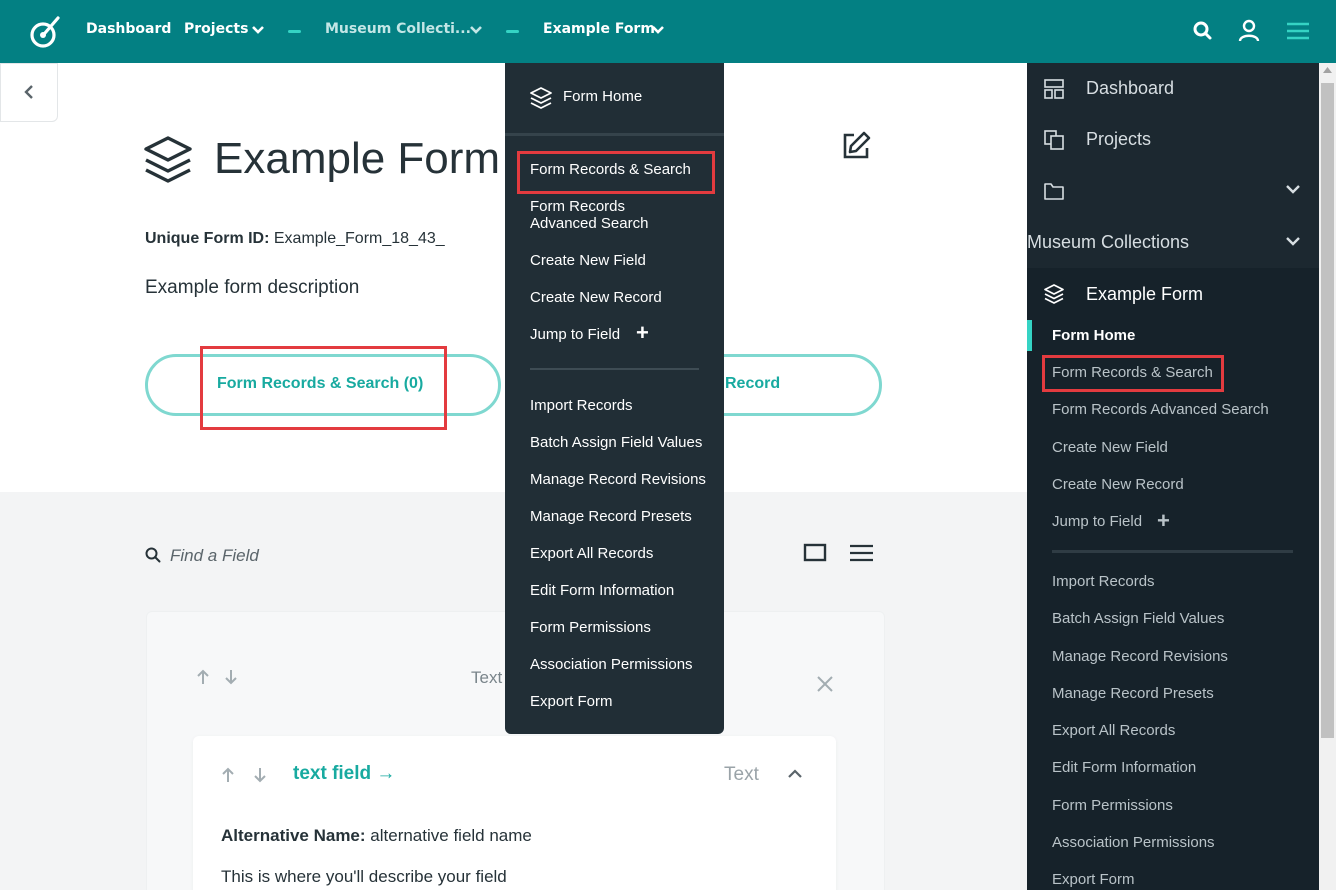  I want to click on sidebar-item-form: Example Form, so click(1144, 294).